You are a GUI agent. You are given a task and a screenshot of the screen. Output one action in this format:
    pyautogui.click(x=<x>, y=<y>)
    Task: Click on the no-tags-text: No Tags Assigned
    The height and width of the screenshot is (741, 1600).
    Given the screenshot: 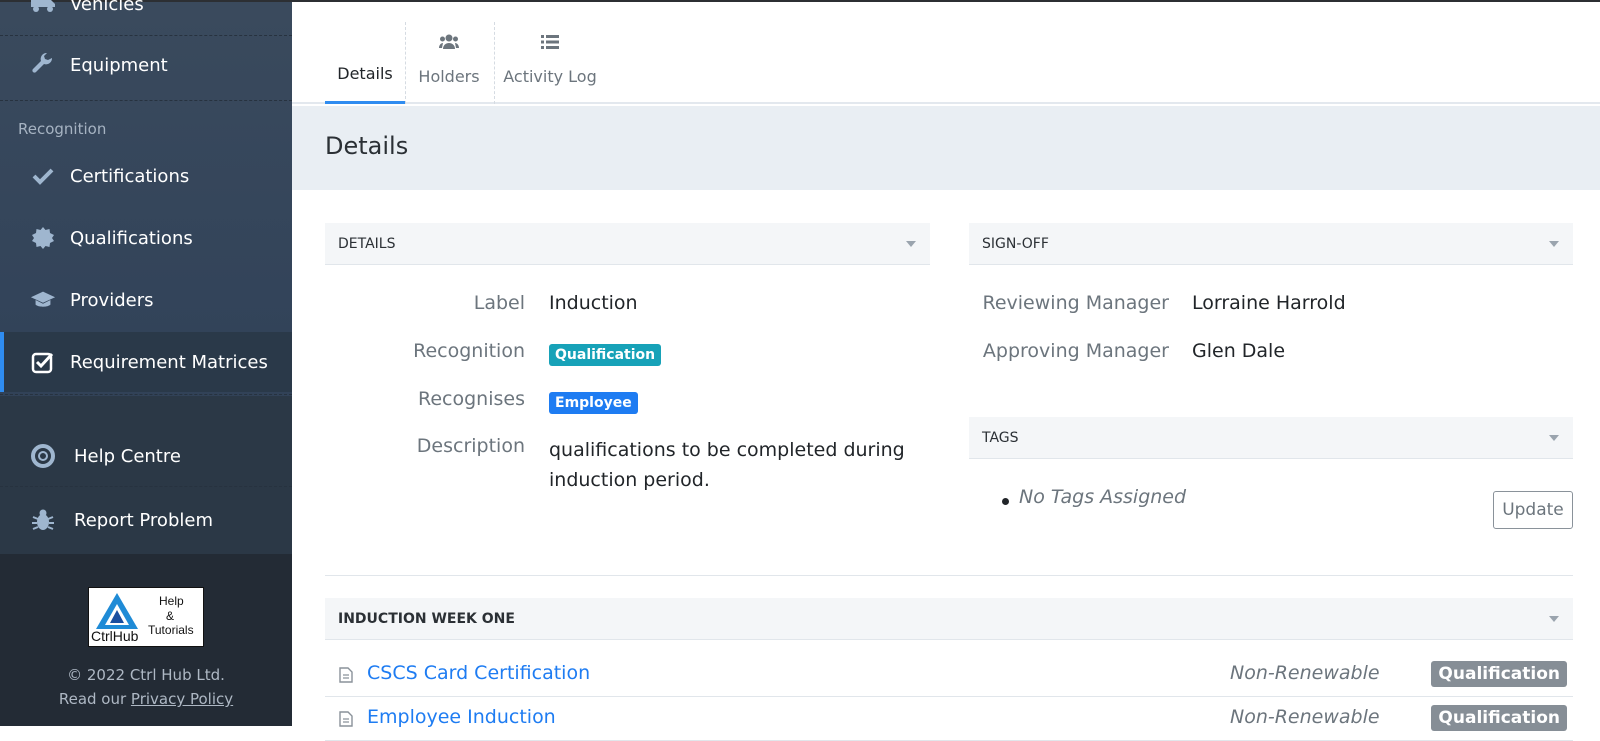 What is the action you would take?
    pyautogui.click(x=1103, y=497)
    